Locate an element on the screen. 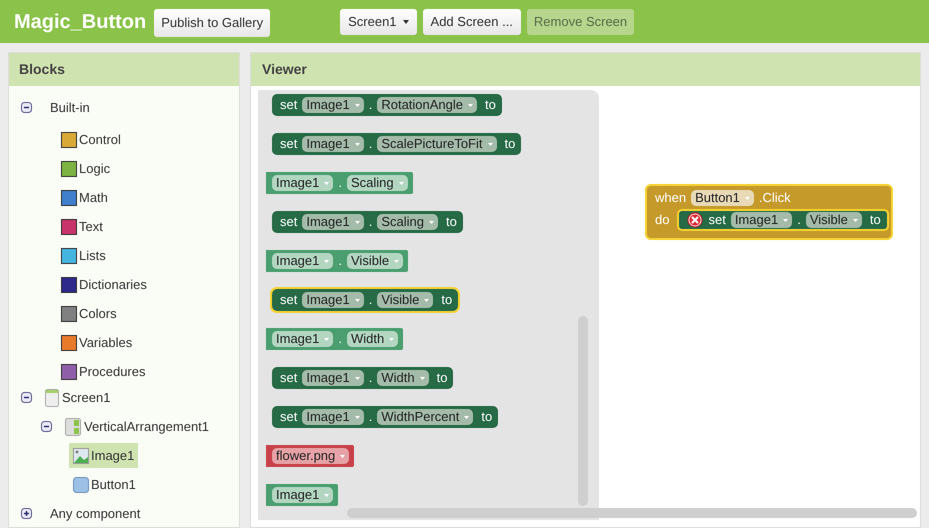  setter-block: set Image1 . Width to is located at coordinates (363, 378).